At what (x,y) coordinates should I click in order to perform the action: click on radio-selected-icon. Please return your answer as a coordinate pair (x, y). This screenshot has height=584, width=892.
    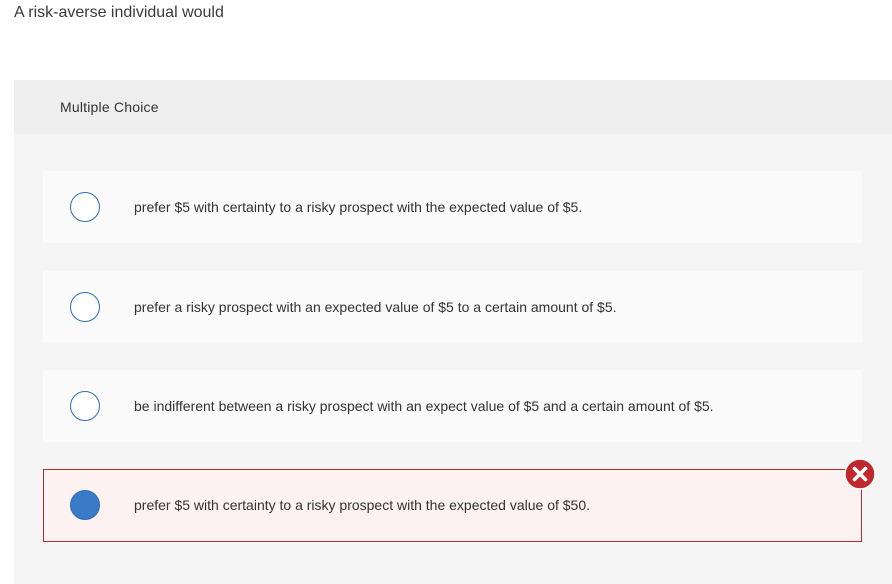
    Looking at the image, I should click on (85, 505).